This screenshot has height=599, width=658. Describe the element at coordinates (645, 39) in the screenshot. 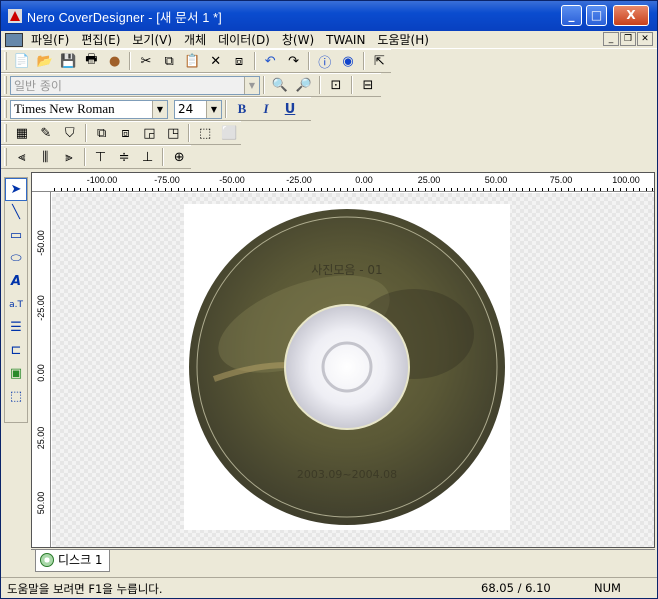

I see `doc-close-button: ✕` at that location.